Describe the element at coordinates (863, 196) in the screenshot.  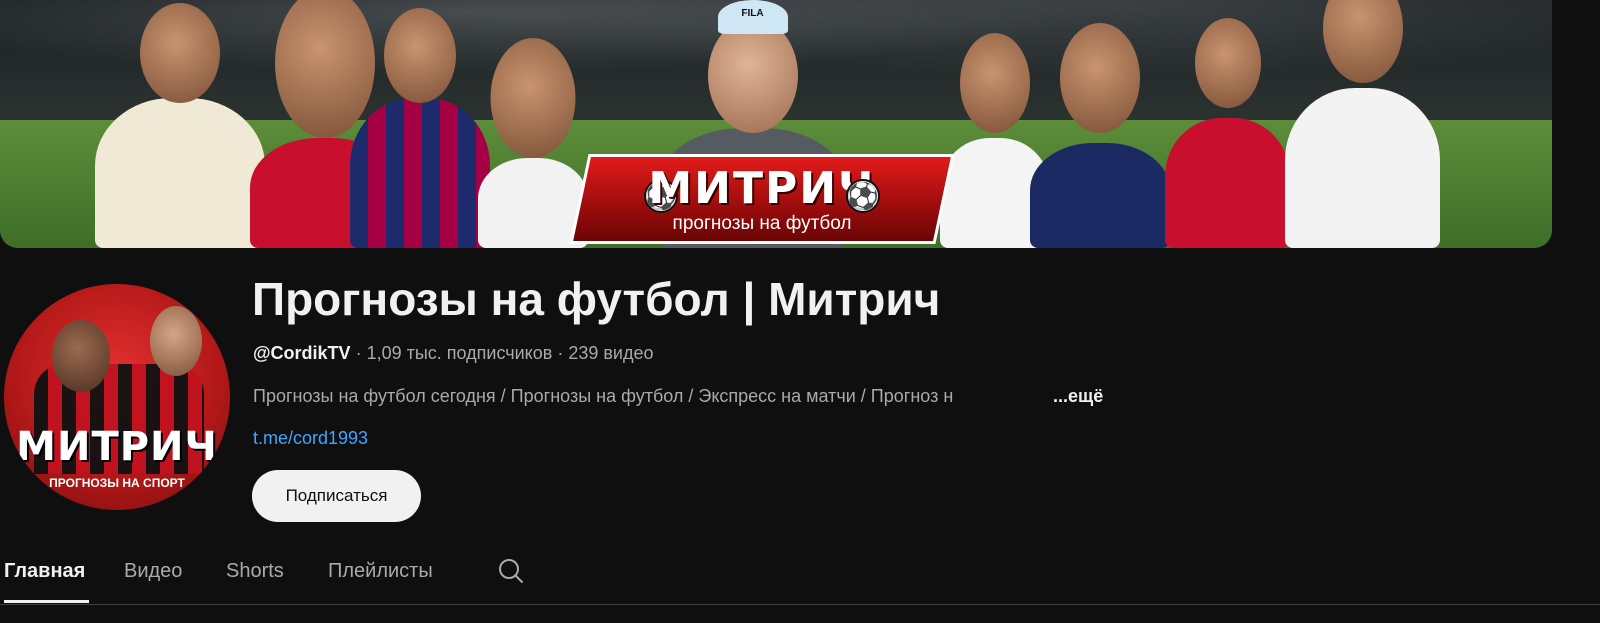
I see `football-icon: ⚽` at that location.